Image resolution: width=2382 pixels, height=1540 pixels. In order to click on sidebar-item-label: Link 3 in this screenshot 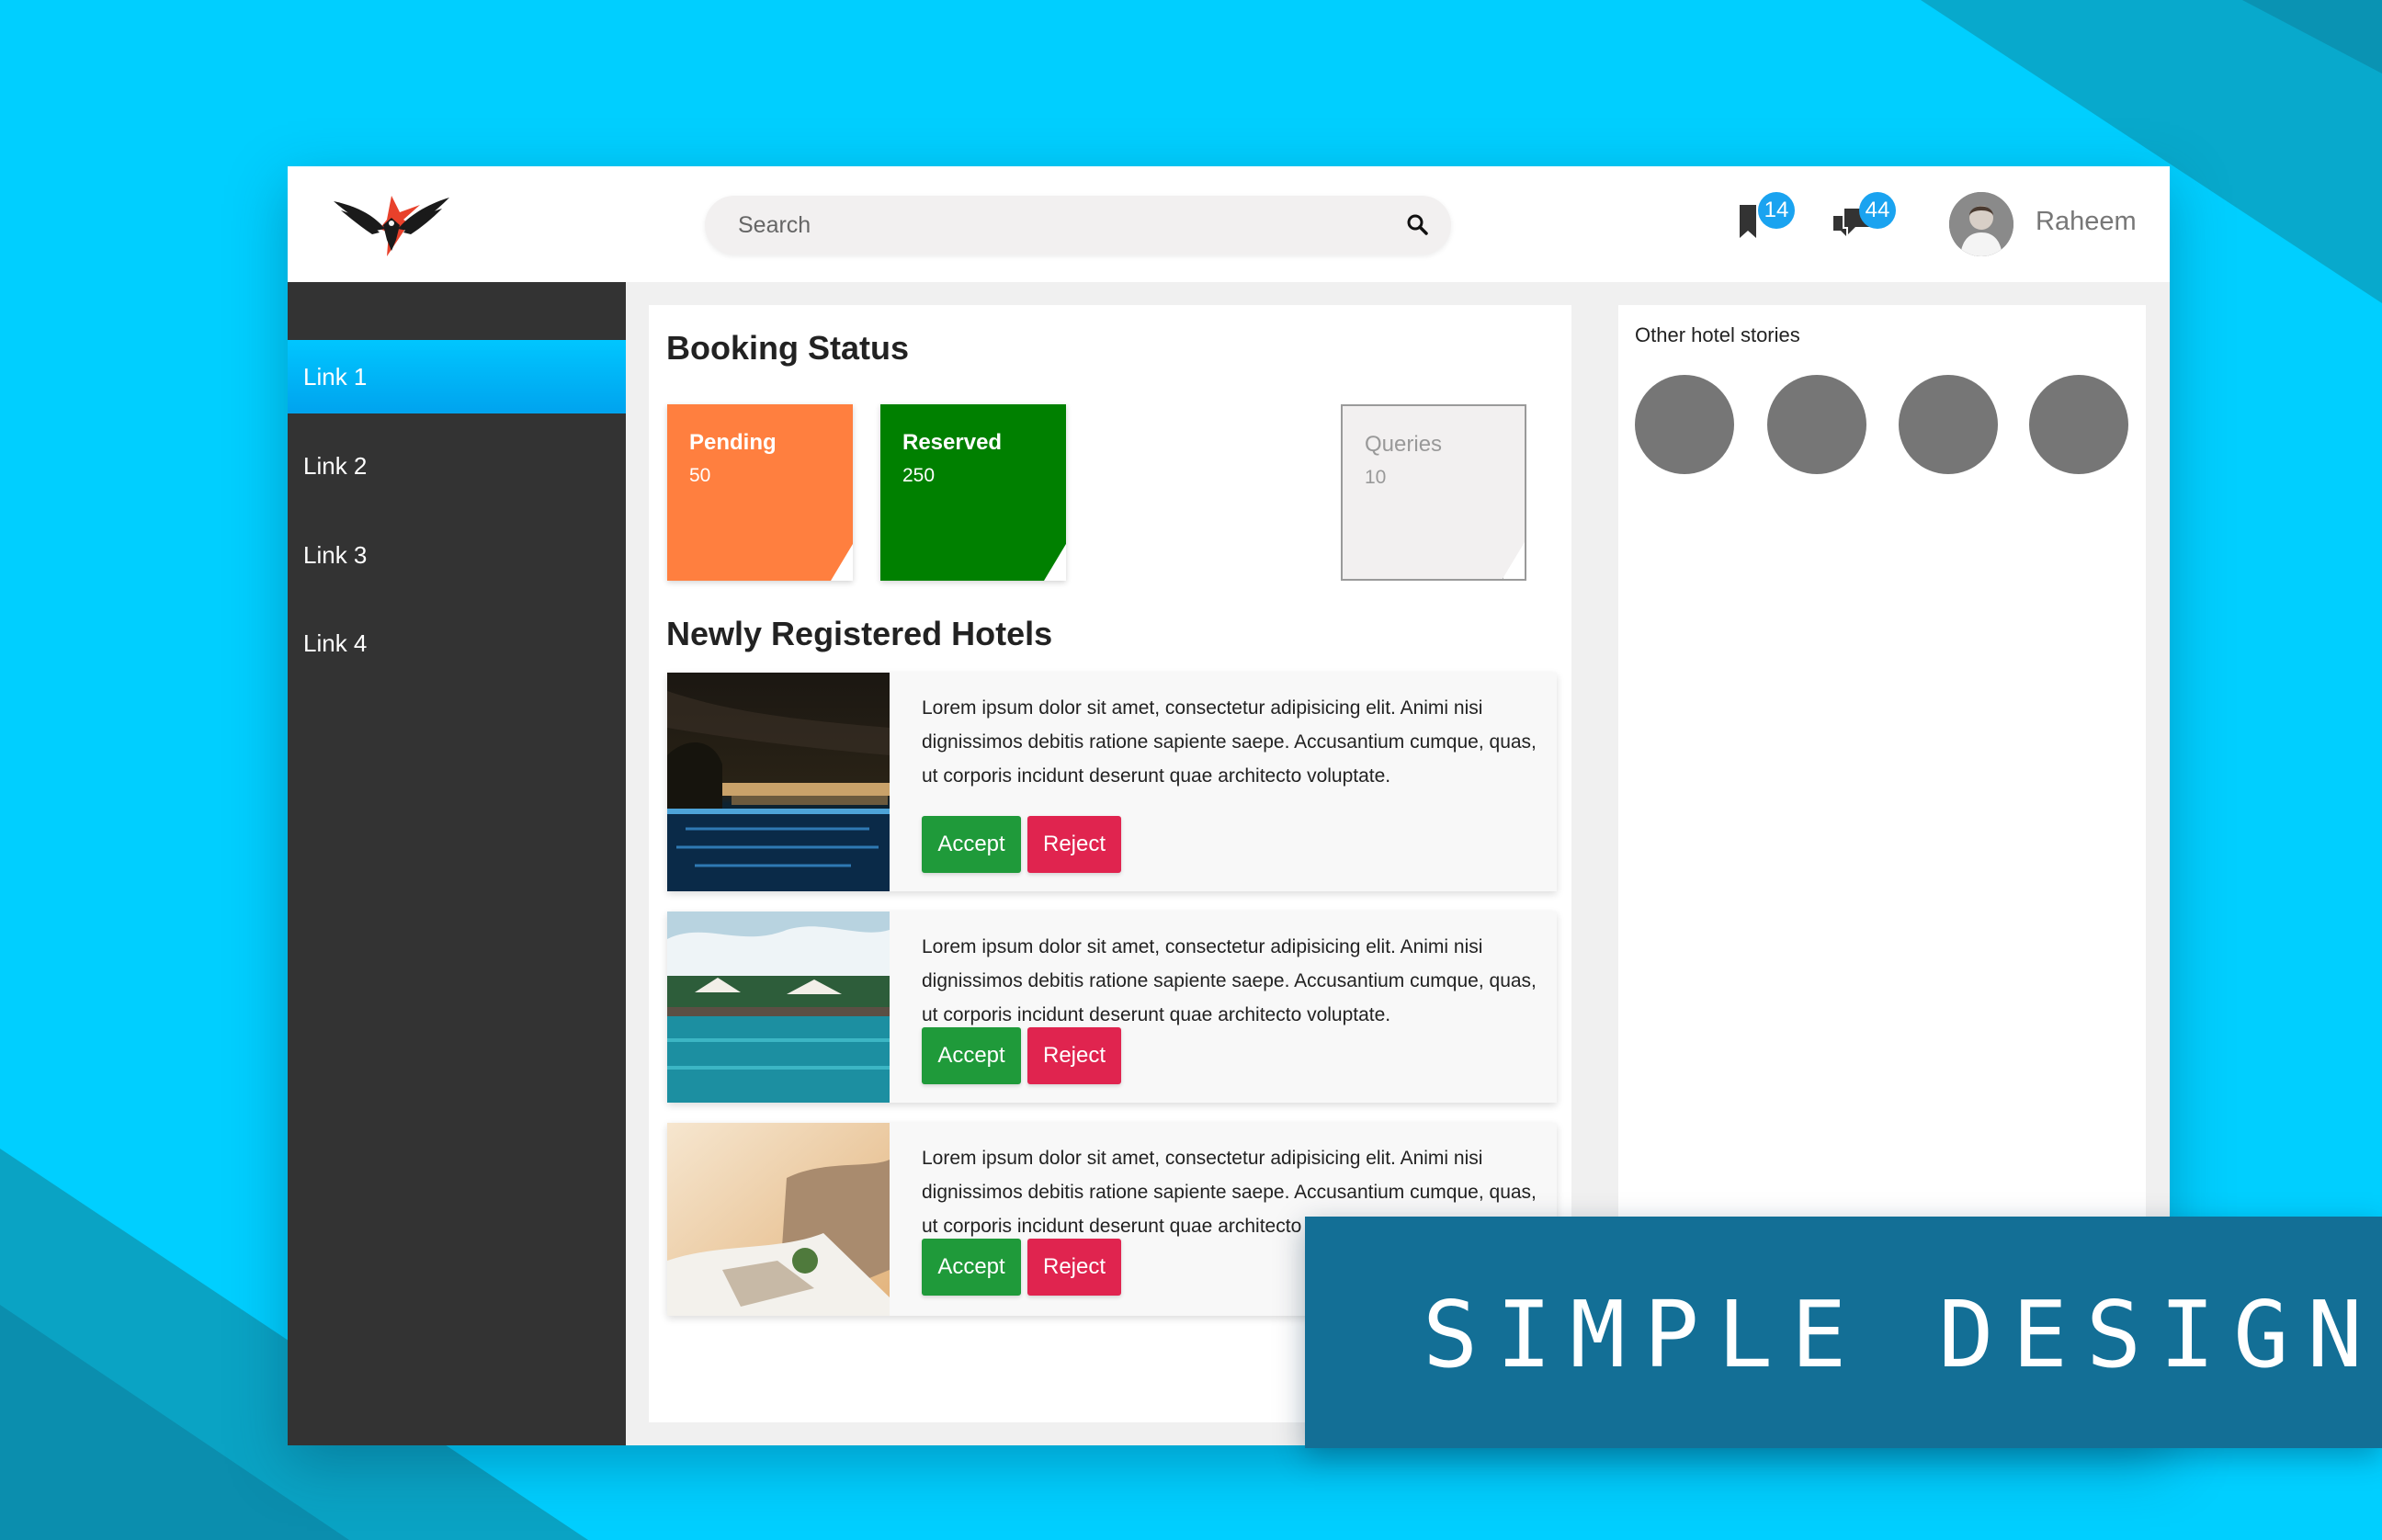, I will do `click(336, 555)`.